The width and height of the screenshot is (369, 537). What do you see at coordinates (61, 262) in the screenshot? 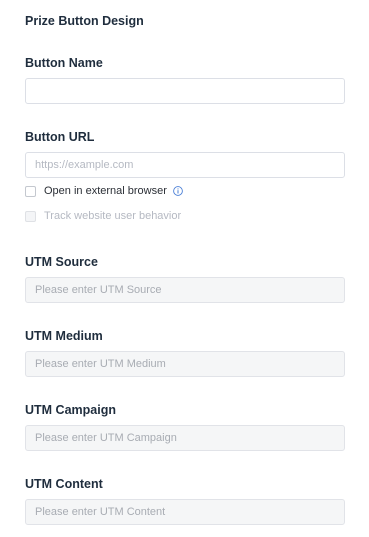
I see `utm-source-label: UTM Source` at bounding box center [61, 262].